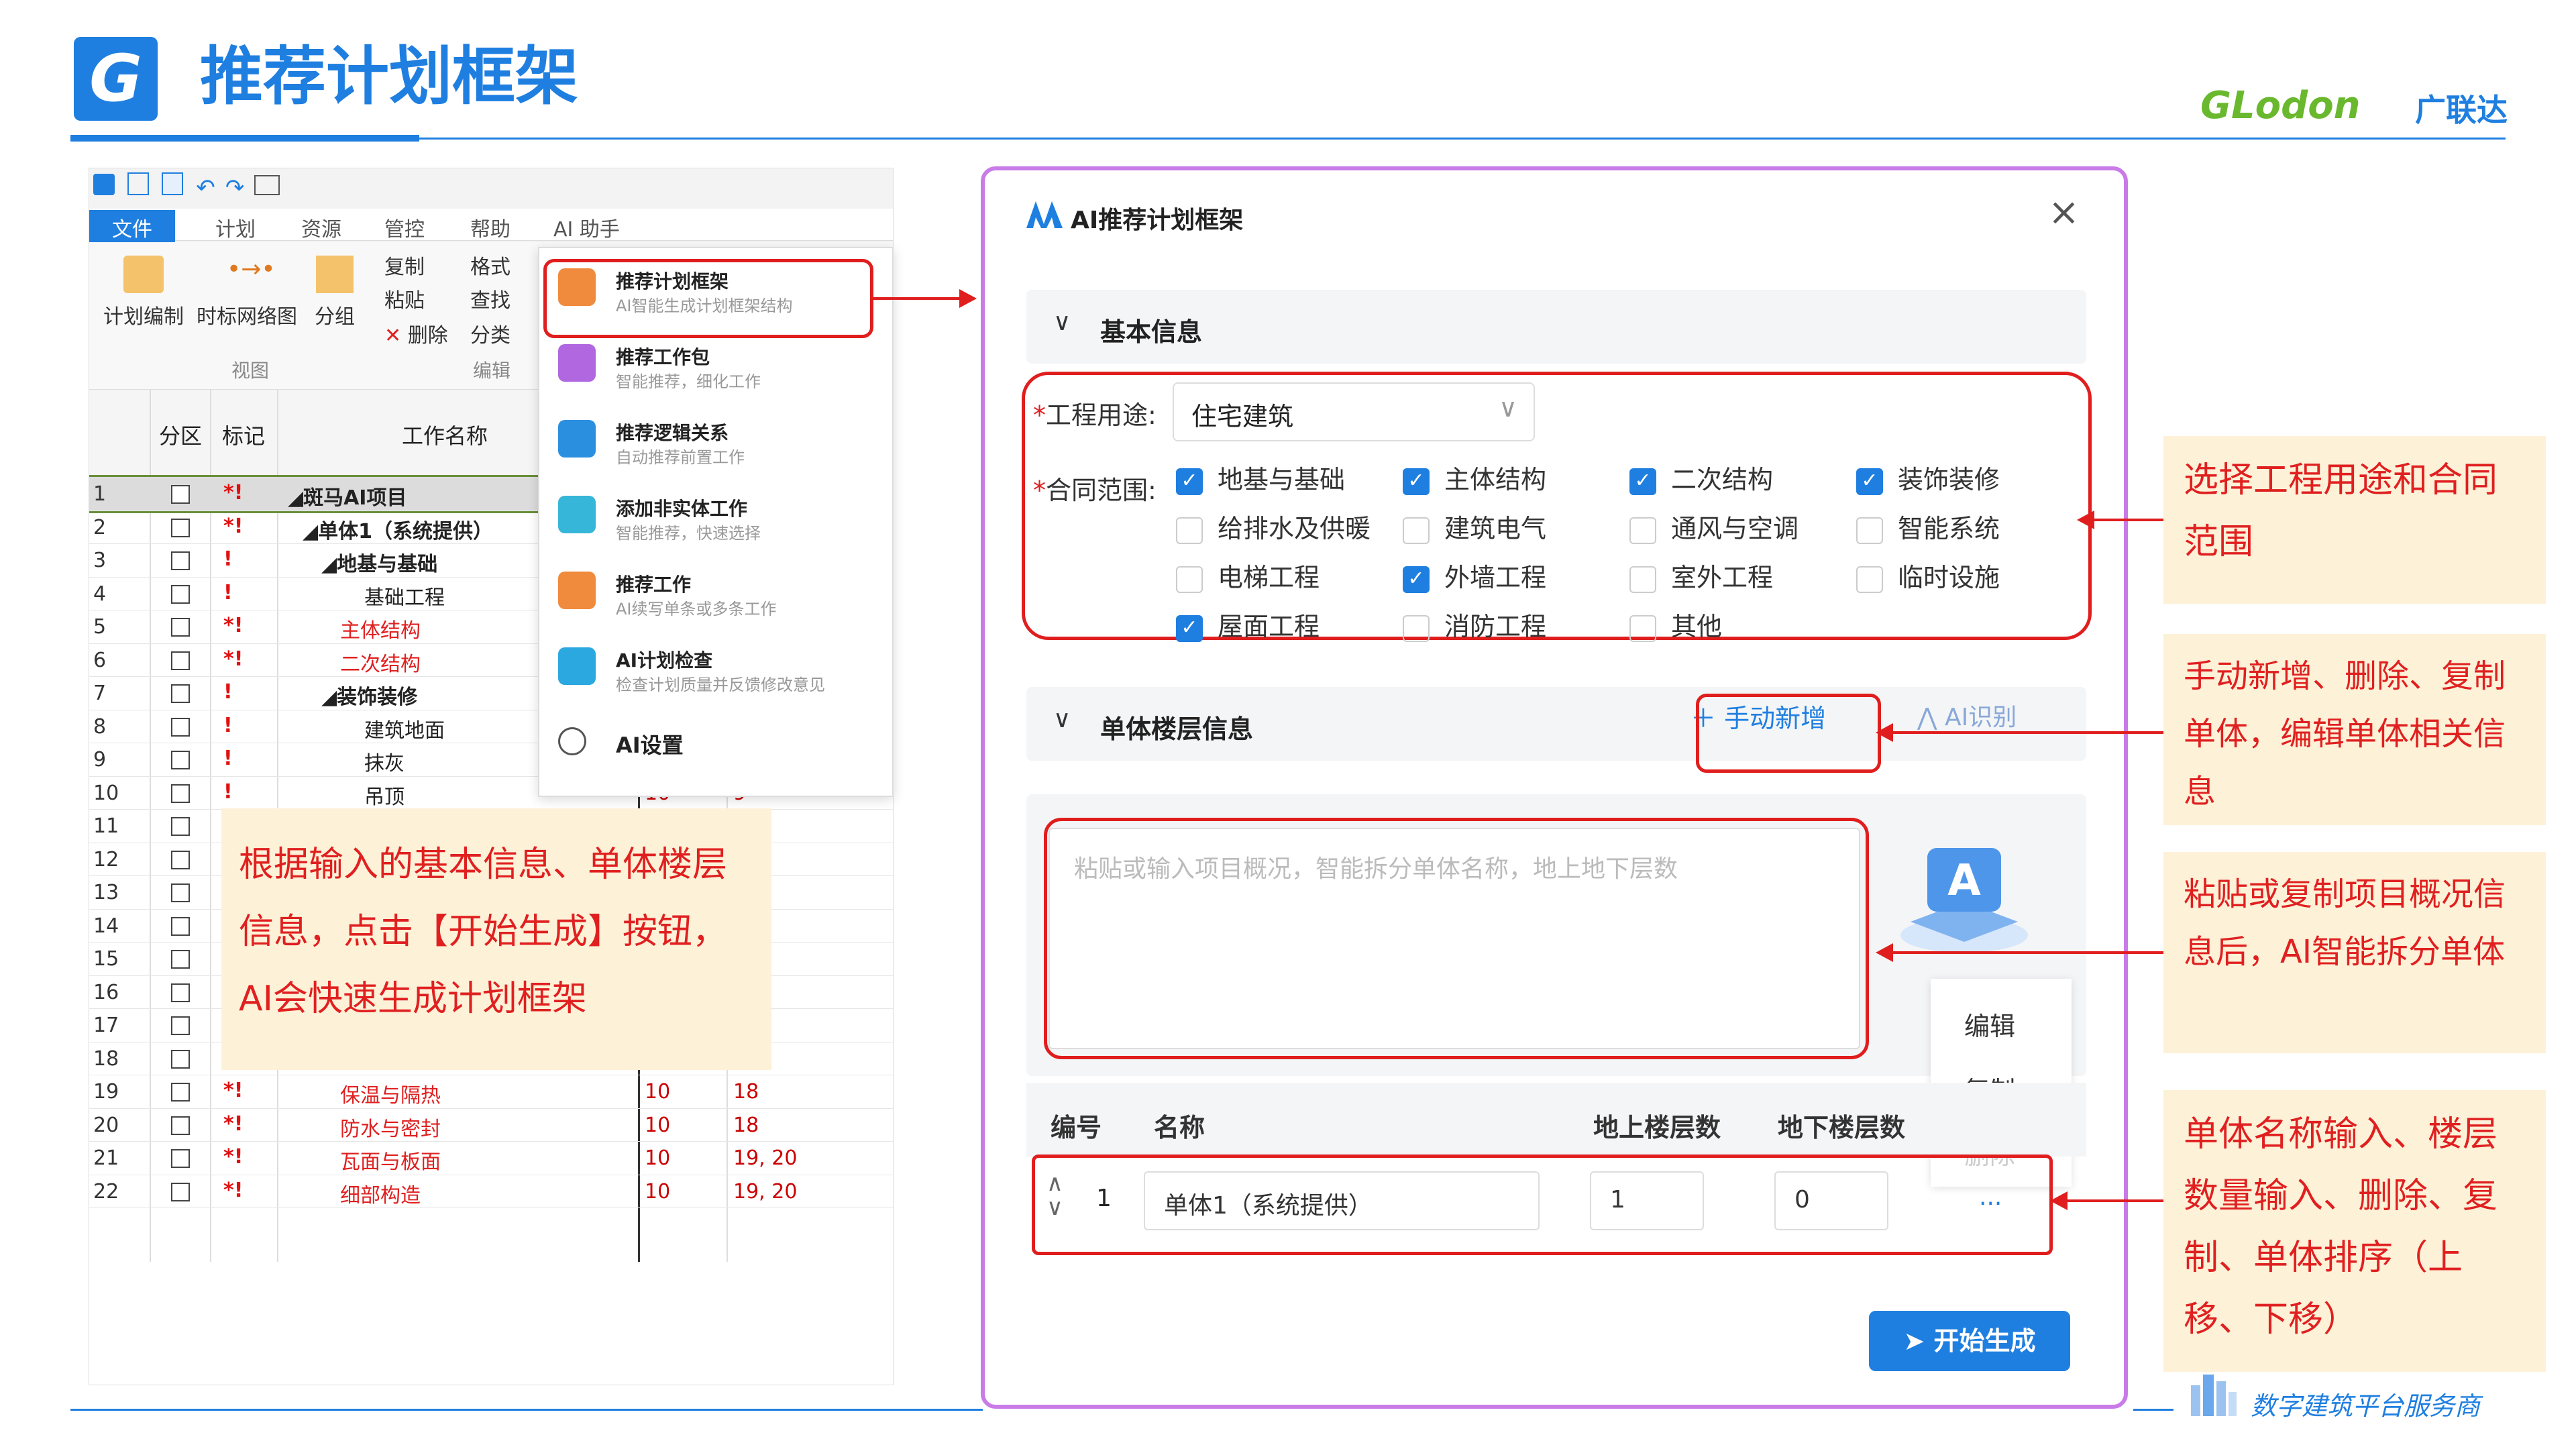  What do you see at coordinates (390, 1093) in the screenshot?
I see `task-name: 保温与隔热` at bounding box center [390, 1093].